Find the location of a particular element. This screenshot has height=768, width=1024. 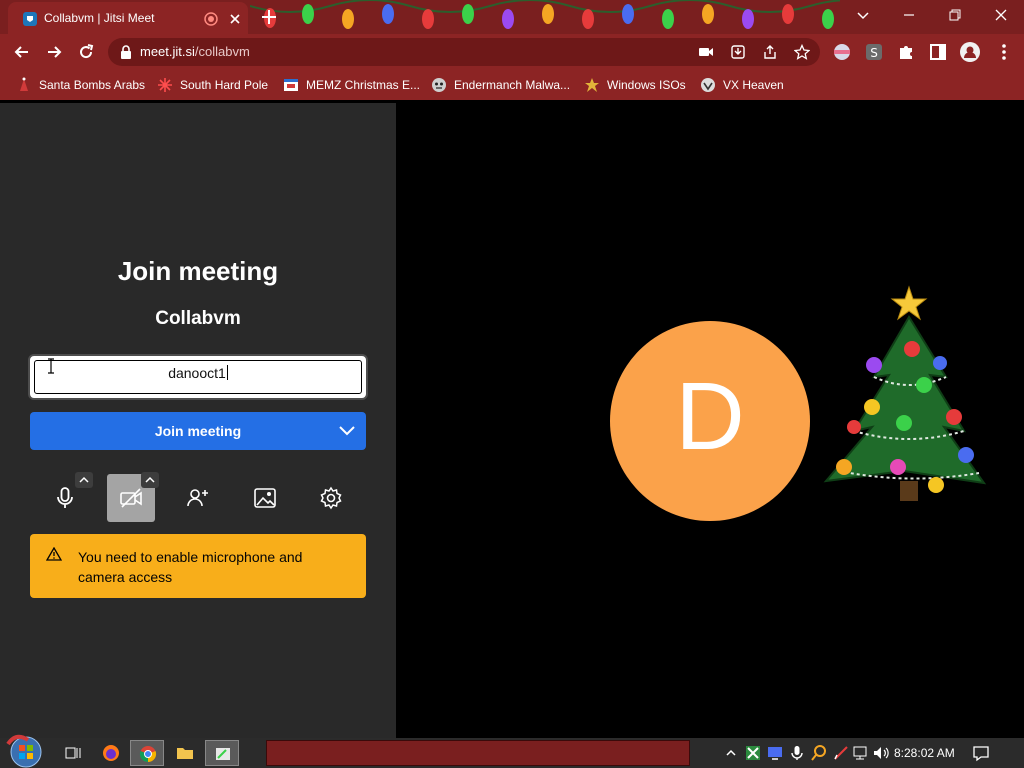

bookmark-vx-heaven: VX Heaven is located at coordinates (742, 85).